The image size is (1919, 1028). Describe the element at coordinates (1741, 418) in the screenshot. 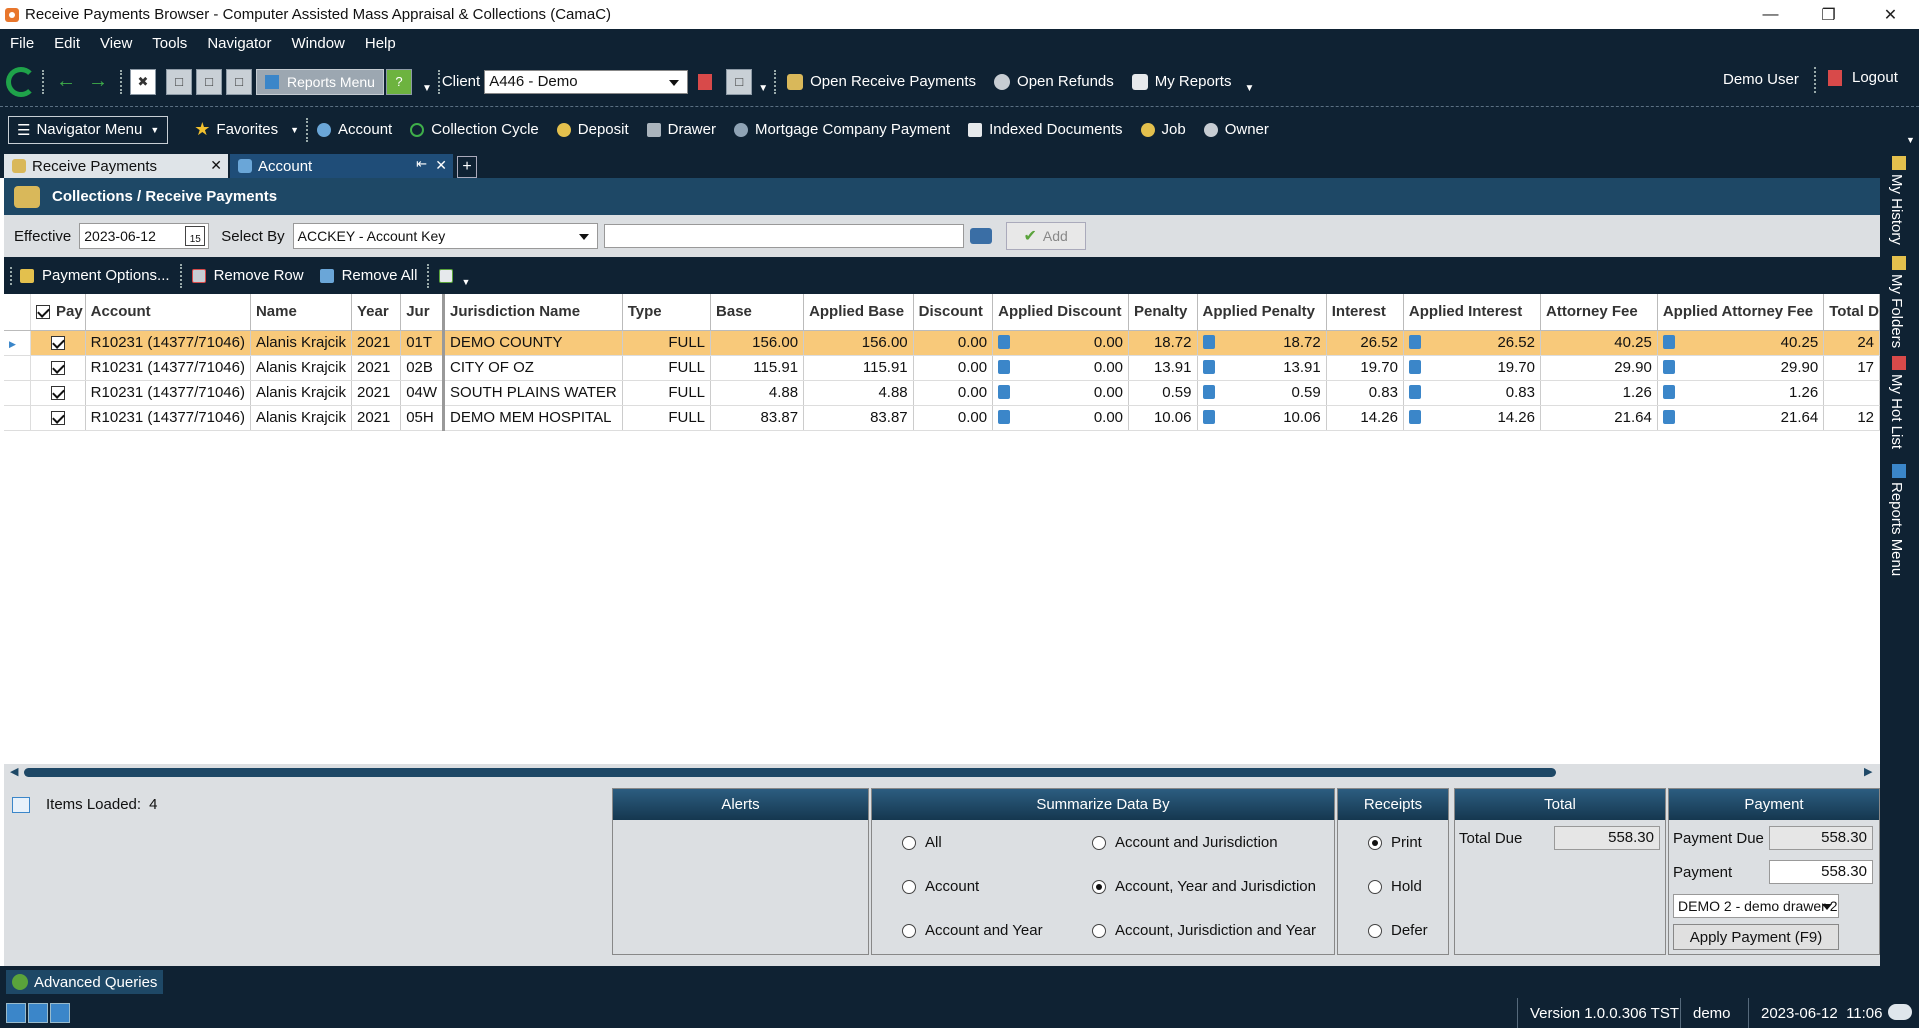

I see `cell-applied-attorney-fee: 21.64` at that location.